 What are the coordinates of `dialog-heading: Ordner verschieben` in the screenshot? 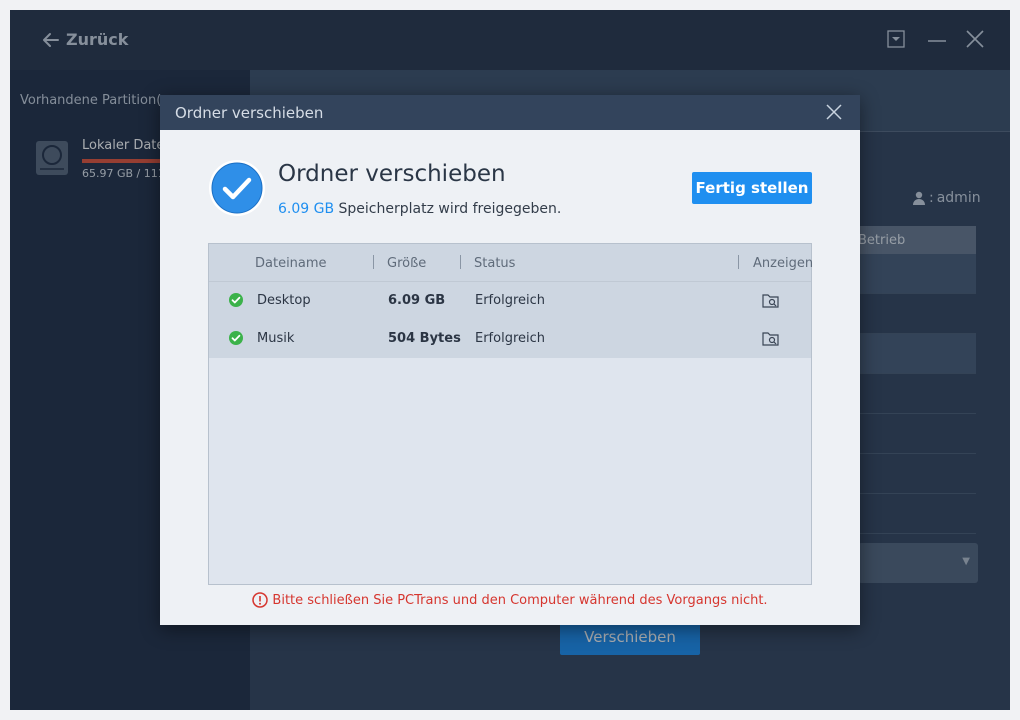 It's located at (392, 174).